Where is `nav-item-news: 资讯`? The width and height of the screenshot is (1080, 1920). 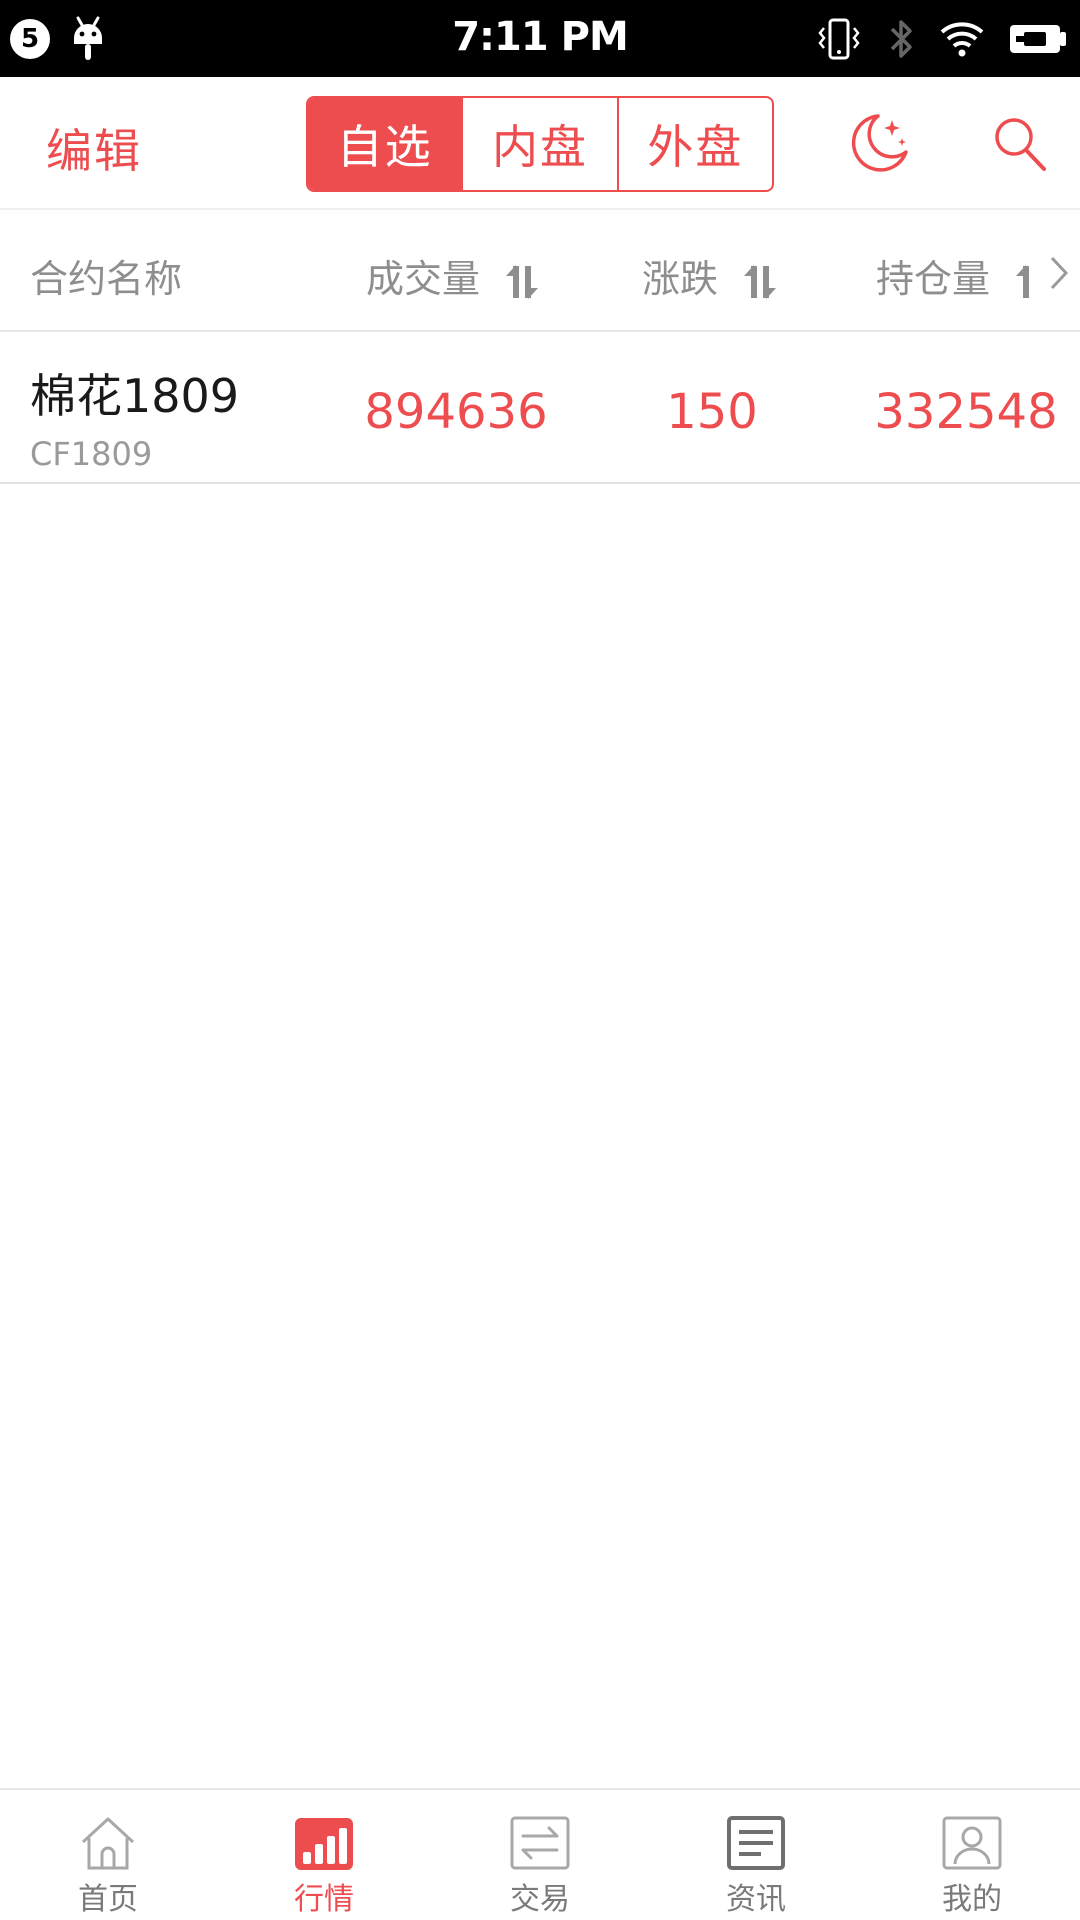 nav-item-news: 资讯 is located at coordinates (756, 1855).